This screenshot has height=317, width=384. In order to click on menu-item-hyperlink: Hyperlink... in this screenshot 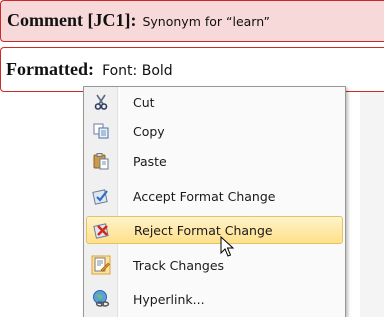, I will do `click(214, 299)`.